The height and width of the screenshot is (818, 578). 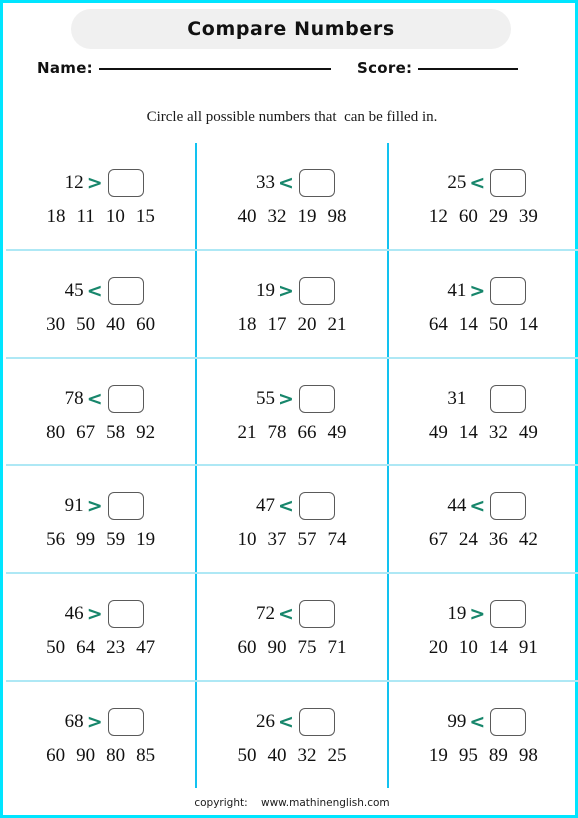 What do you see at coordinates (468, 756) in the screenshot?
I see `choice-number: 95` at bounding box center [468, 756].